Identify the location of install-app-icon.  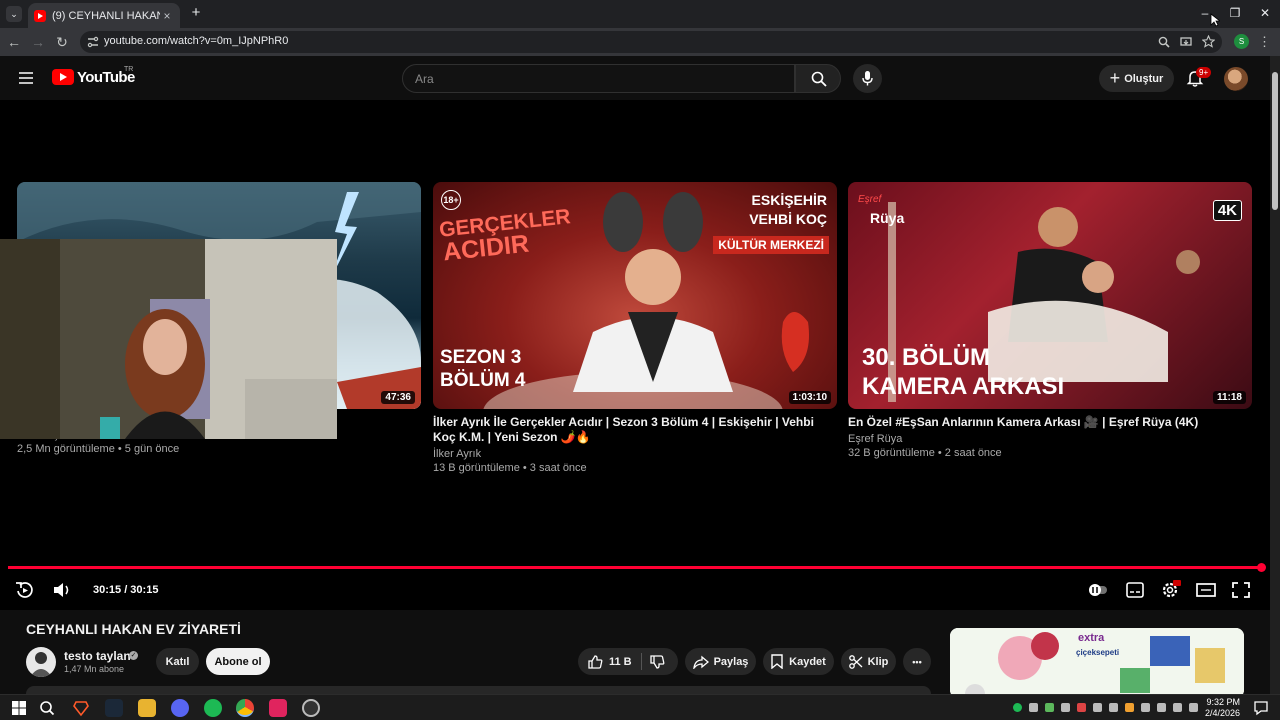
(1186, 42).